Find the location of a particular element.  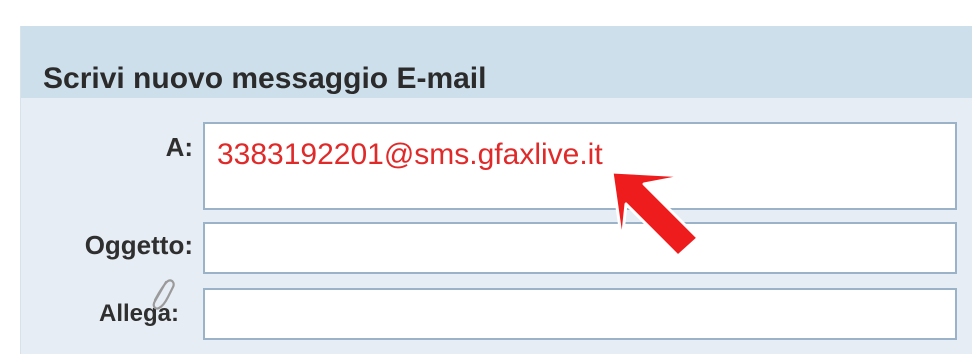

red-arrow-pointer-icon is located at coordinates (655, 214).